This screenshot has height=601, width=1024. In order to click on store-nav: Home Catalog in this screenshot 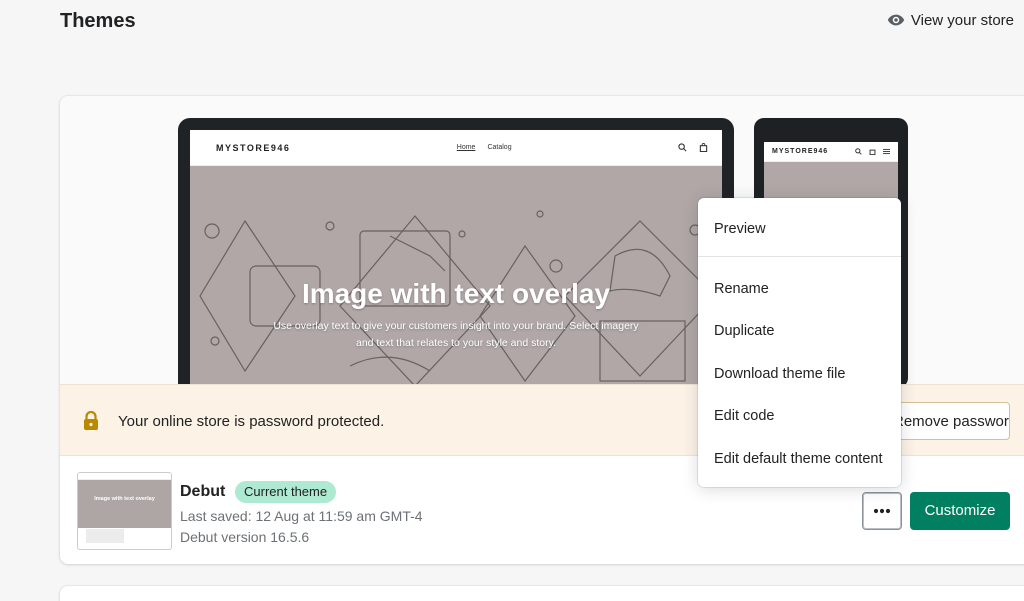, I will do `click(484, 147)`.